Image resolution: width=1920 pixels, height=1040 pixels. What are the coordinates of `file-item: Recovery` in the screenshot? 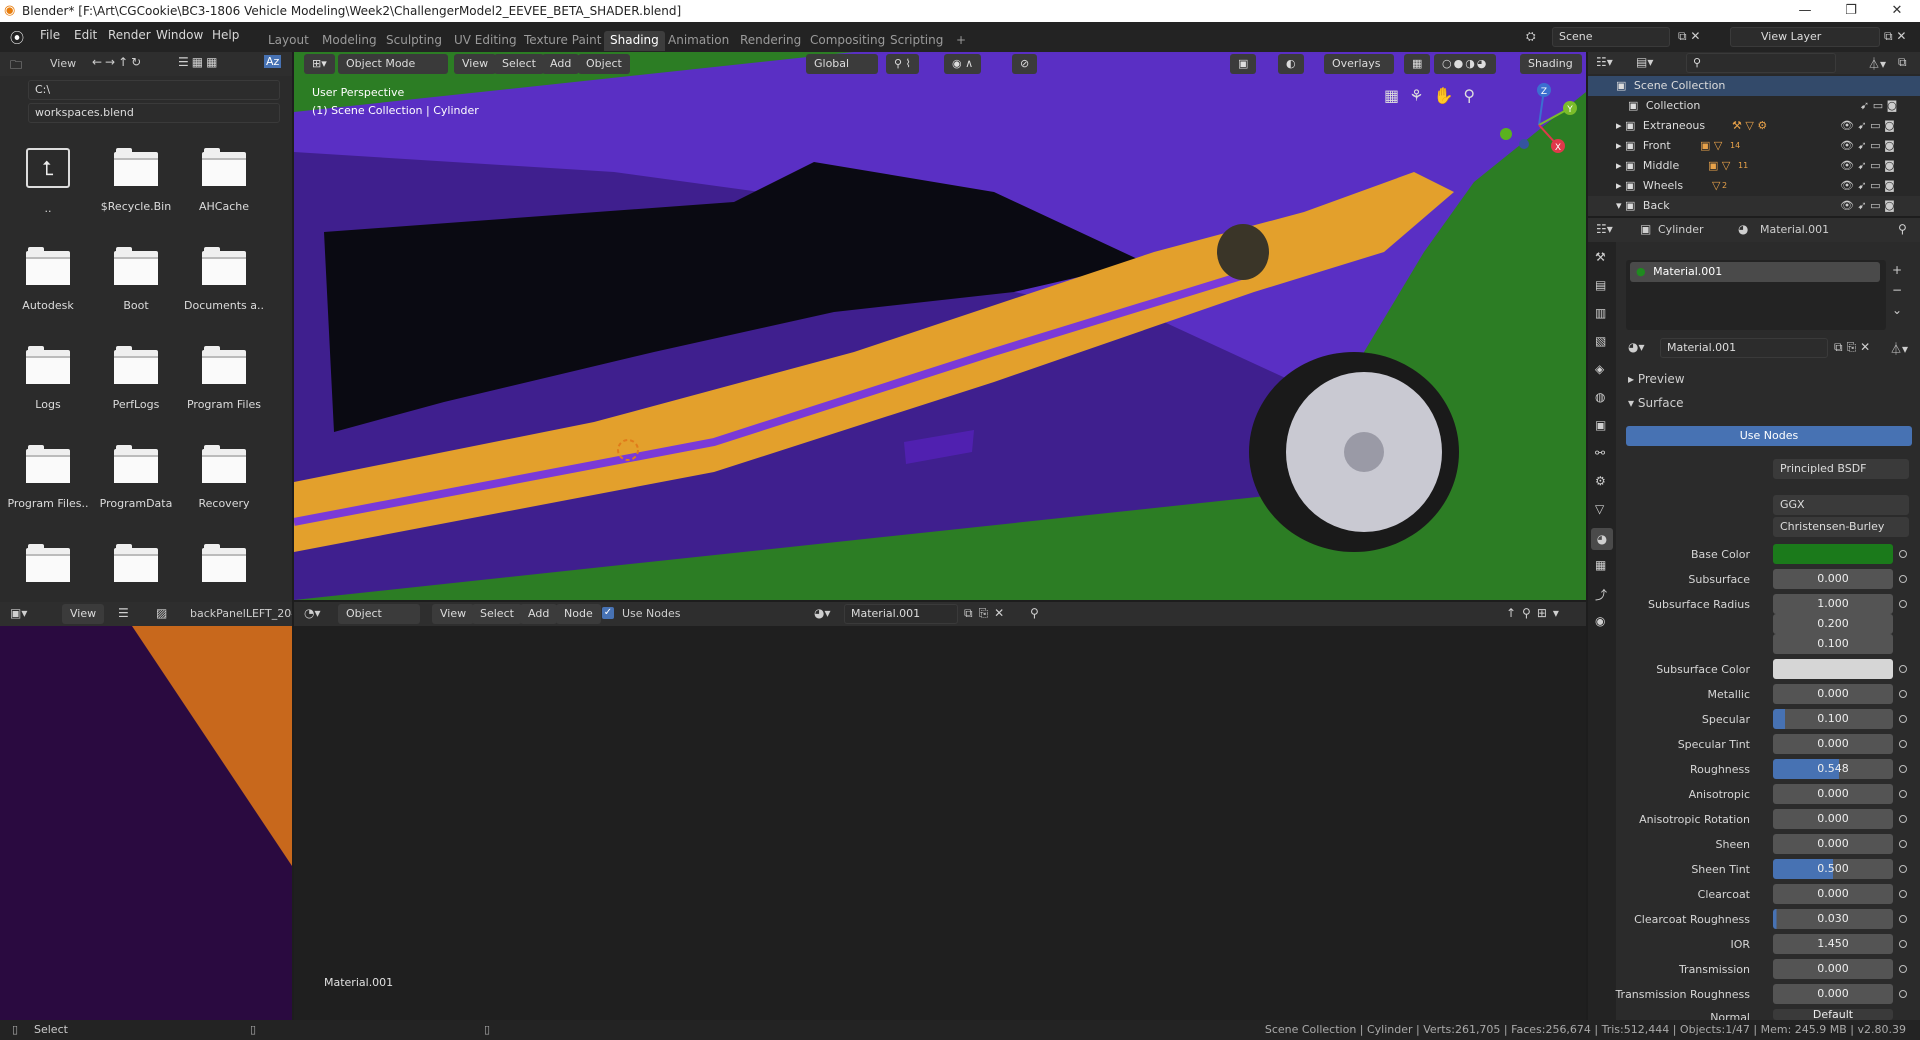 It's located at (224, 481).